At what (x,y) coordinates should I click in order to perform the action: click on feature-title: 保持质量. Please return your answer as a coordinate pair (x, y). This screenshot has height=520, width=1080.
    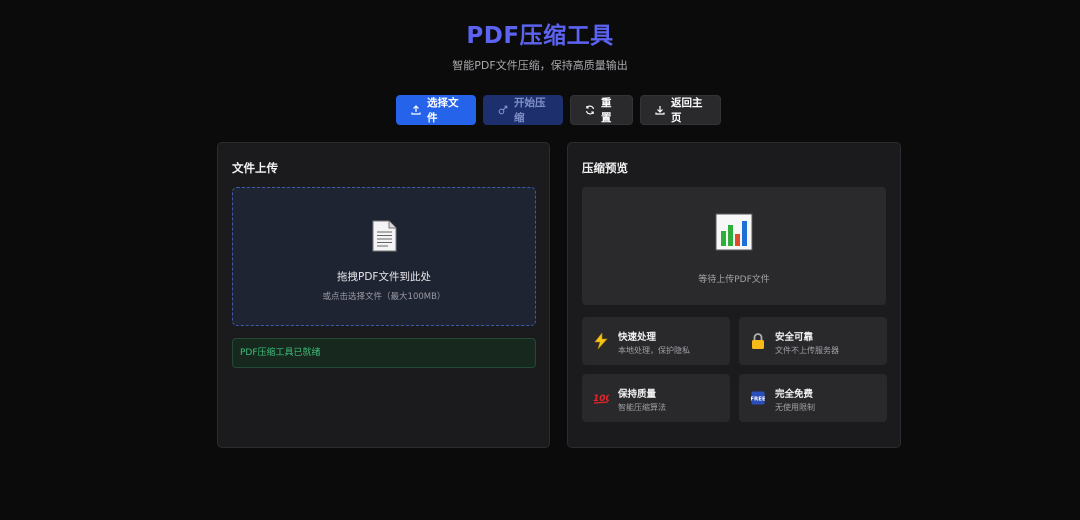
    Looking at the image, I should click on (637, 394).